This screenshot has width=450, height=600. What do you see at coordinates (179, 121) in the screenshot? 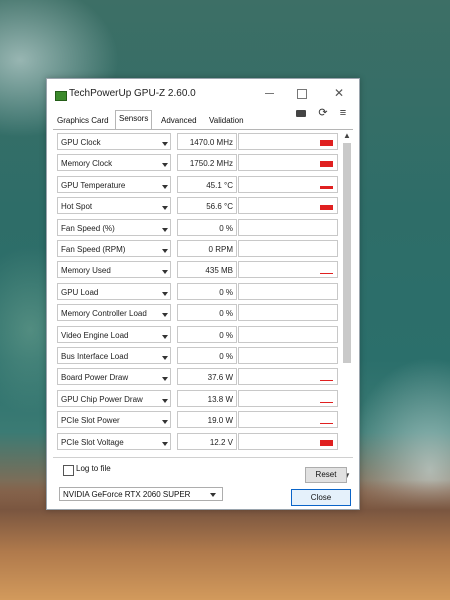
I see `tab-advanced: Advanced` at bounding box center [179, 121].